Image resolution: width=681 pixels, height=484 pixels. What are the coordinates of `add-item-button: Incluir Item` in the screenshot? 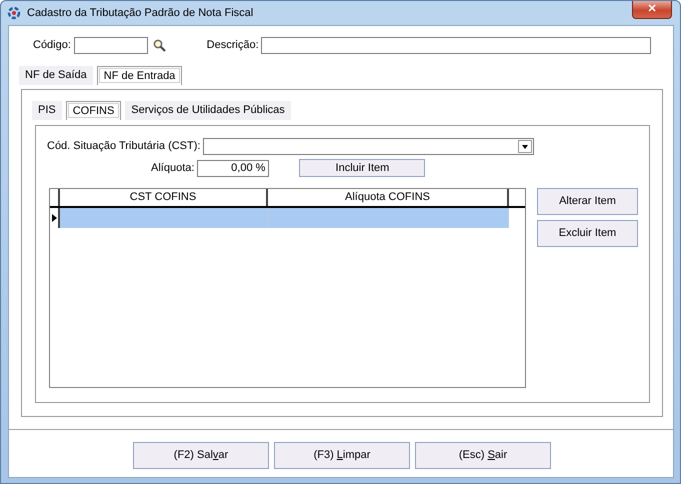 It's located at (362, 168).